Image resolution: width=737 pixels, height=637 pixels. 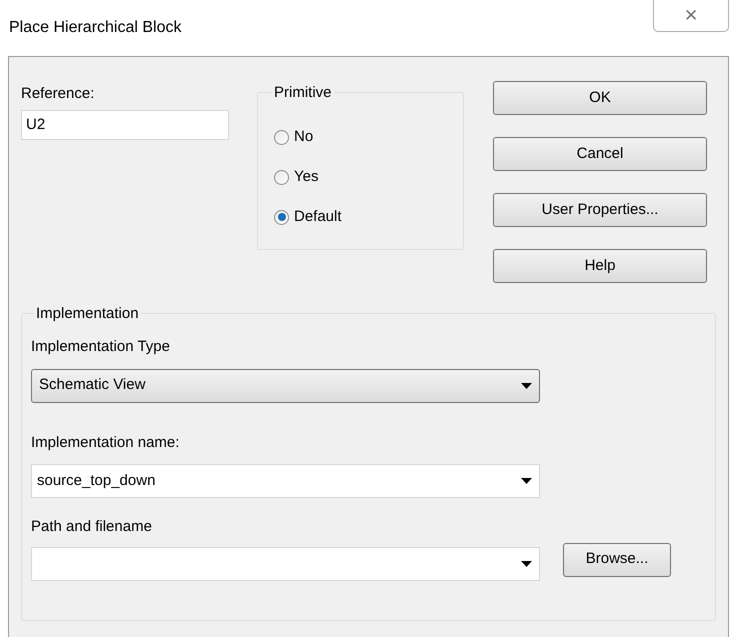 I want to click on reference-field: U2, so click(x=125, y=125).